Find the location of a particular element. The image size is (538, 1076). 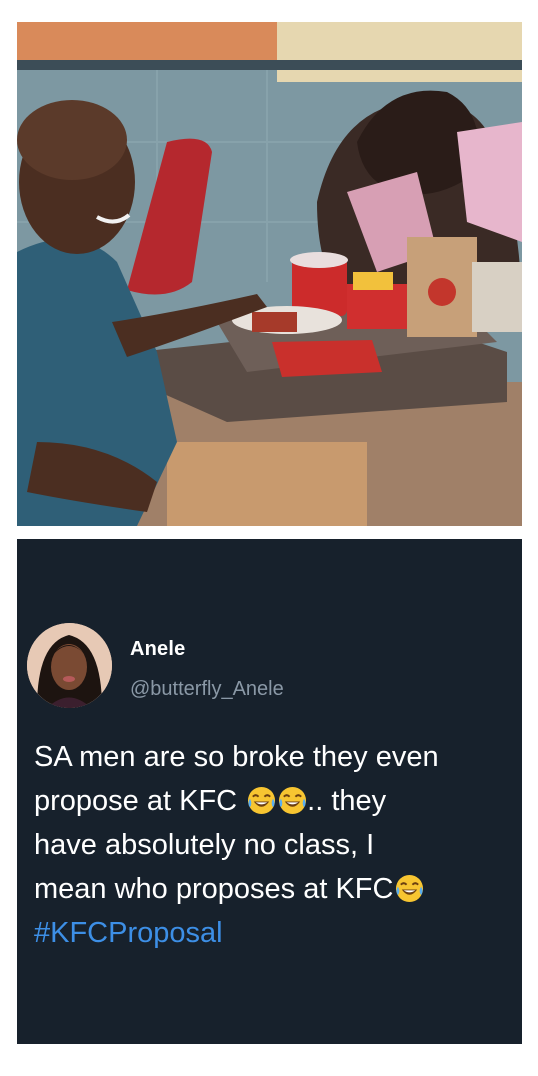

tweet-line: propose at KFC .. they is located at coordinates (276, 801).